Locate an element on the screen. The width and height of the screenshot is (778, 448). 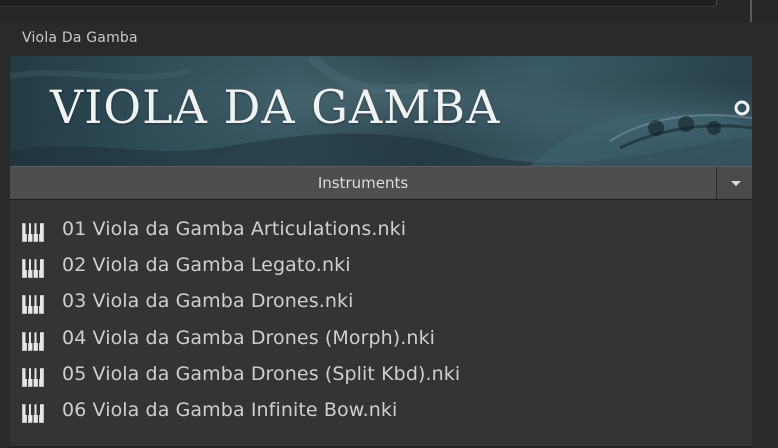
dropdown-button is located at coordinates (734, 183).